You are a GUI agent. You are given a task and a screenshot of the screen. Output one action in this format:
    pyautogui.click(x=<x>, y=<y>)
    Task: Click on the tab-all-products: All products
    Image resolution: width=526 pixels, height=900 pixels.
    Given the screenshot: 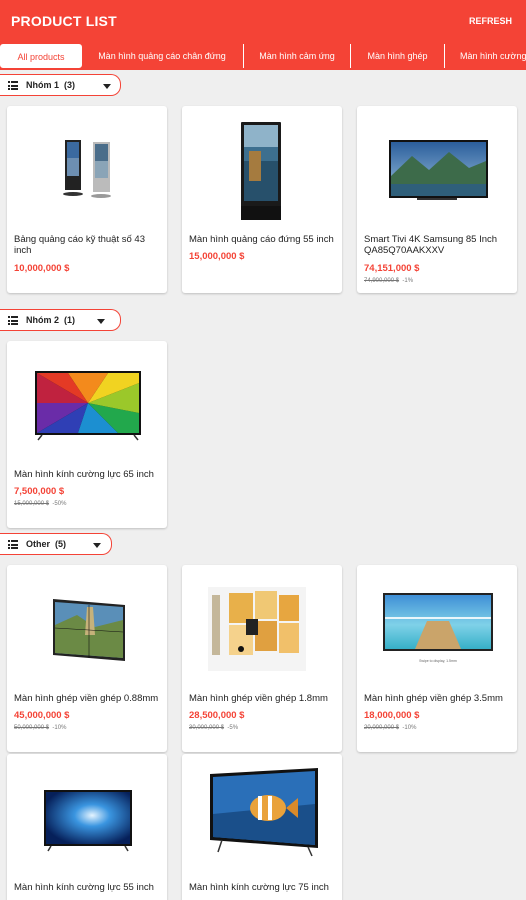 What is the action you would take?
    pyautogui.click(x=41, y=56)
    